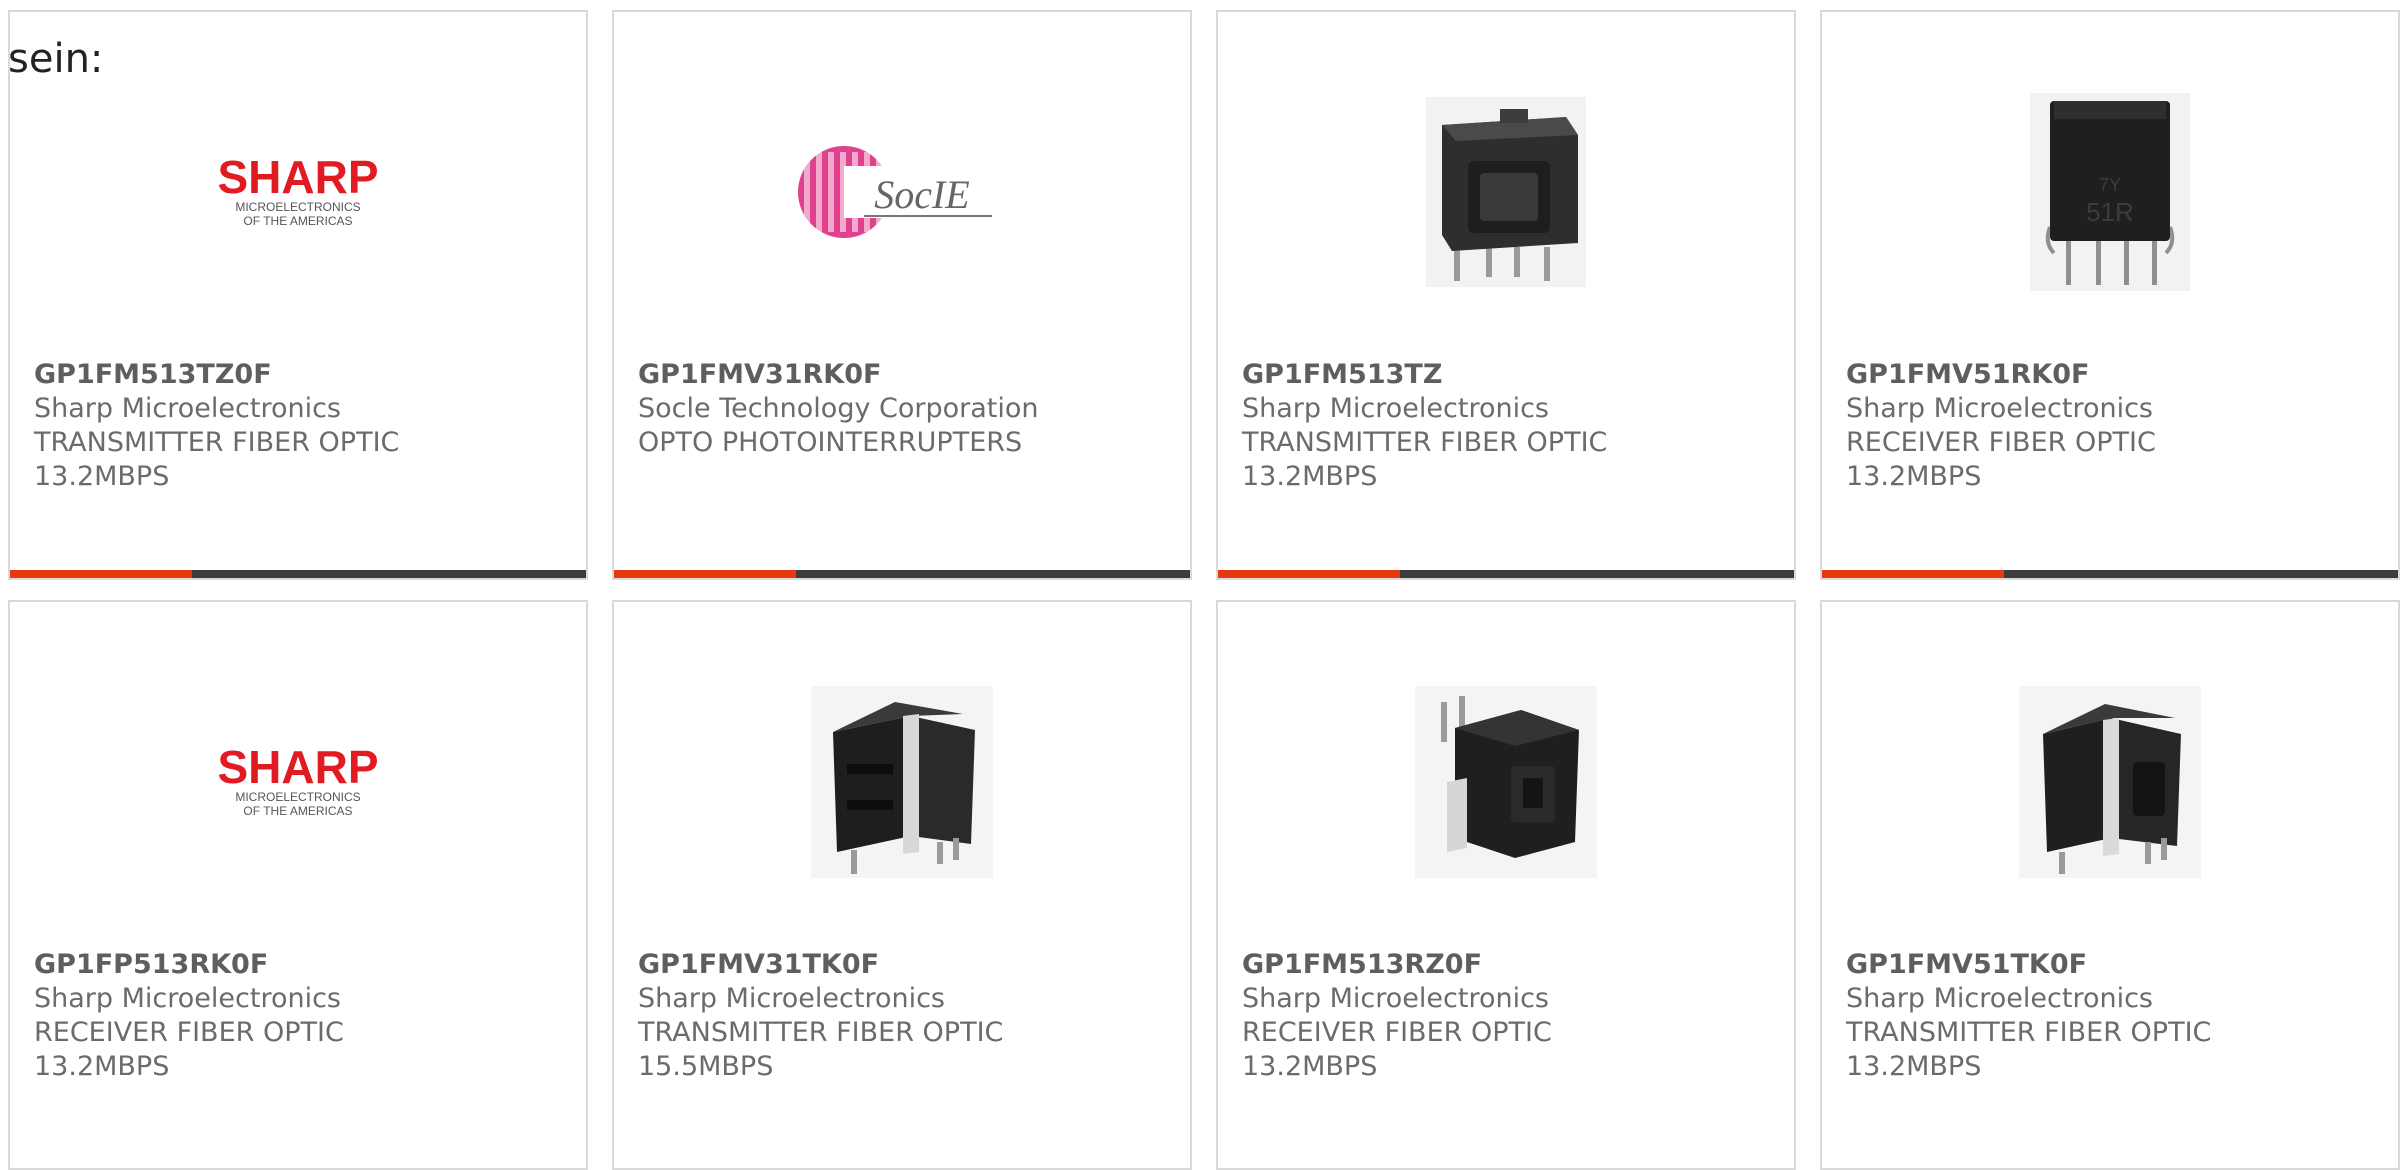 The height and width of the screenshot is (1170, 2400). I want to click on manufacturer: Socle Technology Corporation, so click(838, 408).